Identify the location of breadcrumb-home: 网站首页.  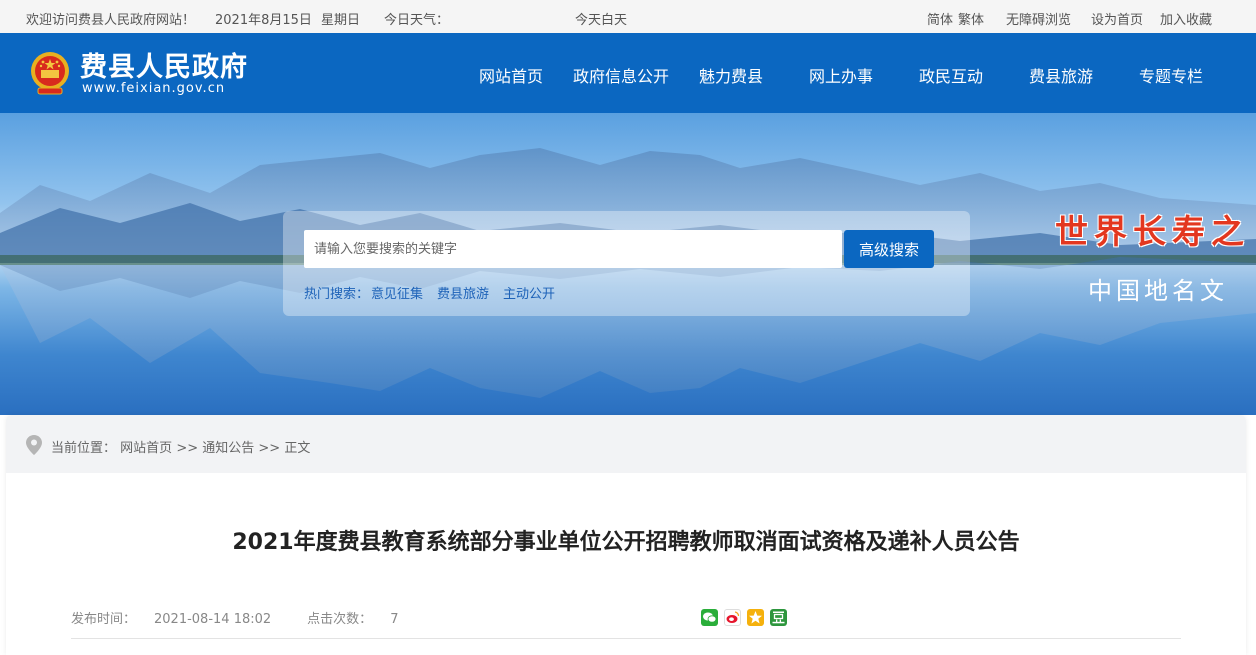
(146, 448).